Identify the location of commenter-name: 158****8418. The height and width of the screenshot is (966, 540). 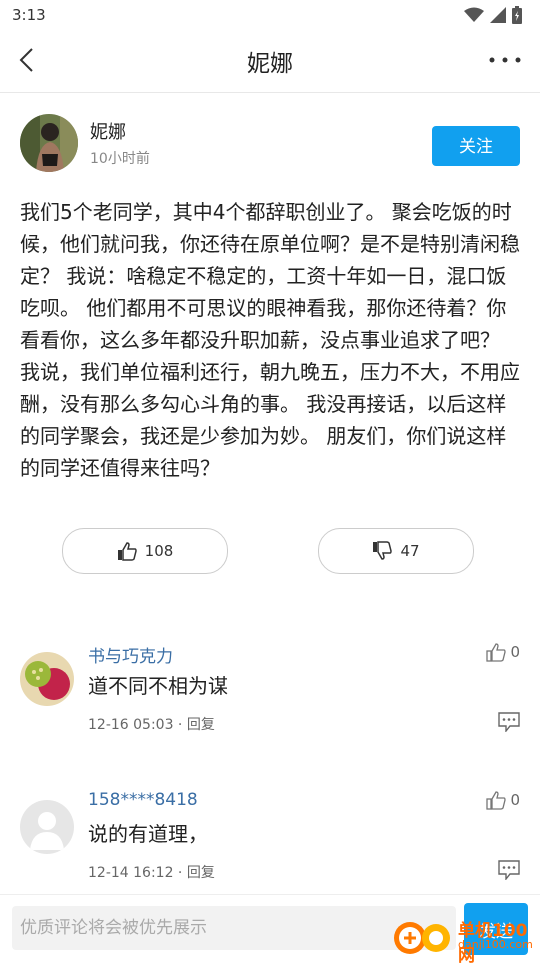
(143, 800).